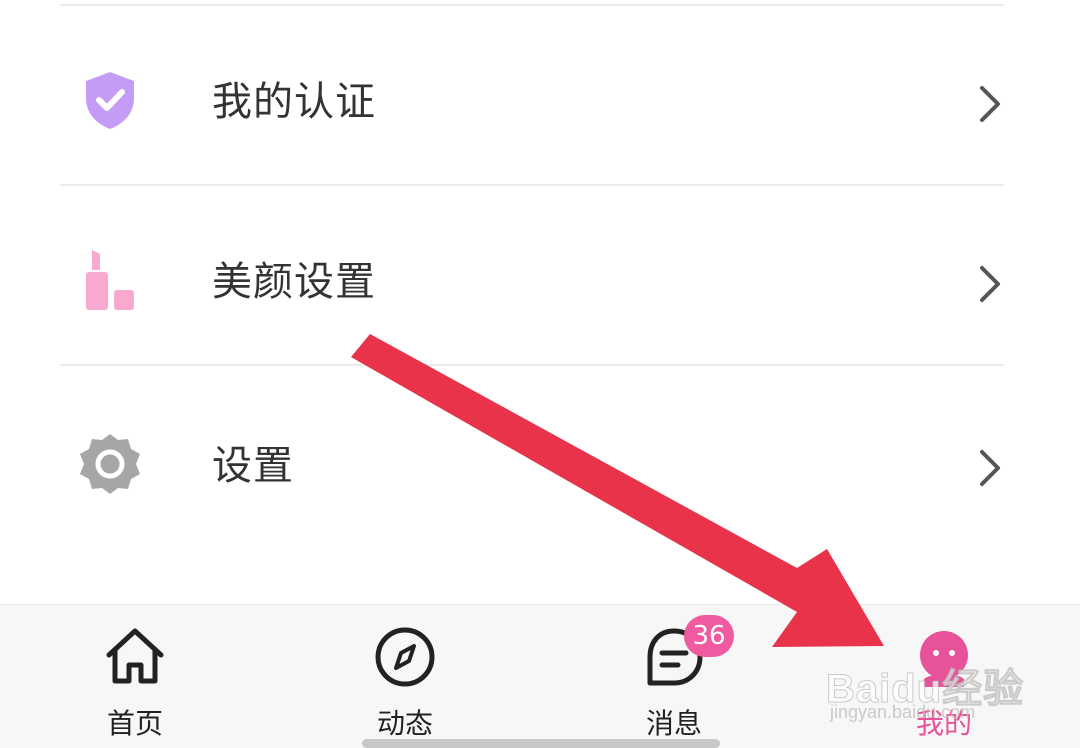 The height and width of the screenshot is (748, 1080). What do you see at coordinates (943, 723) in the screenshot?
I see `tab-label: 我的` at bounding box center [943, 723].